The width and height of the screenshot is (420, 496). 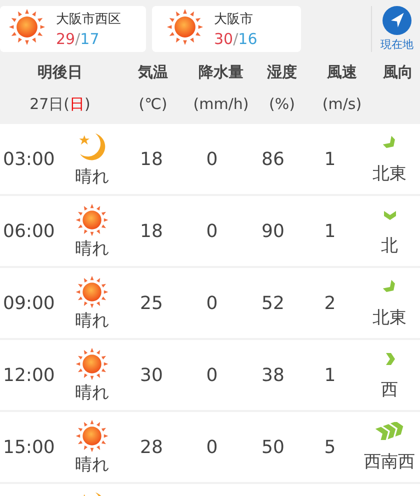 What do you see at coordinates (273, 447) in the screenshot?
I see `humidity-cell: 50` at bounding box center [273, 447].